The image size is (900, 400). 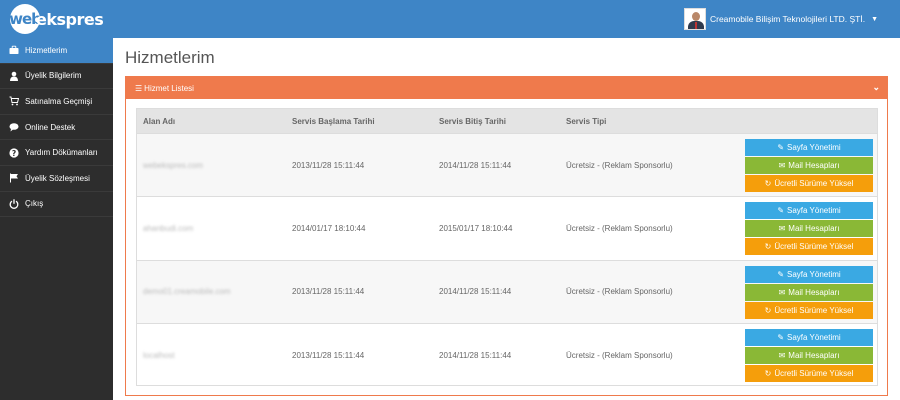 What do you see at coordinates (170, 57) in the screenshot?
I see `page-title: Hizmetlerim` at bounding box center [170, 57].